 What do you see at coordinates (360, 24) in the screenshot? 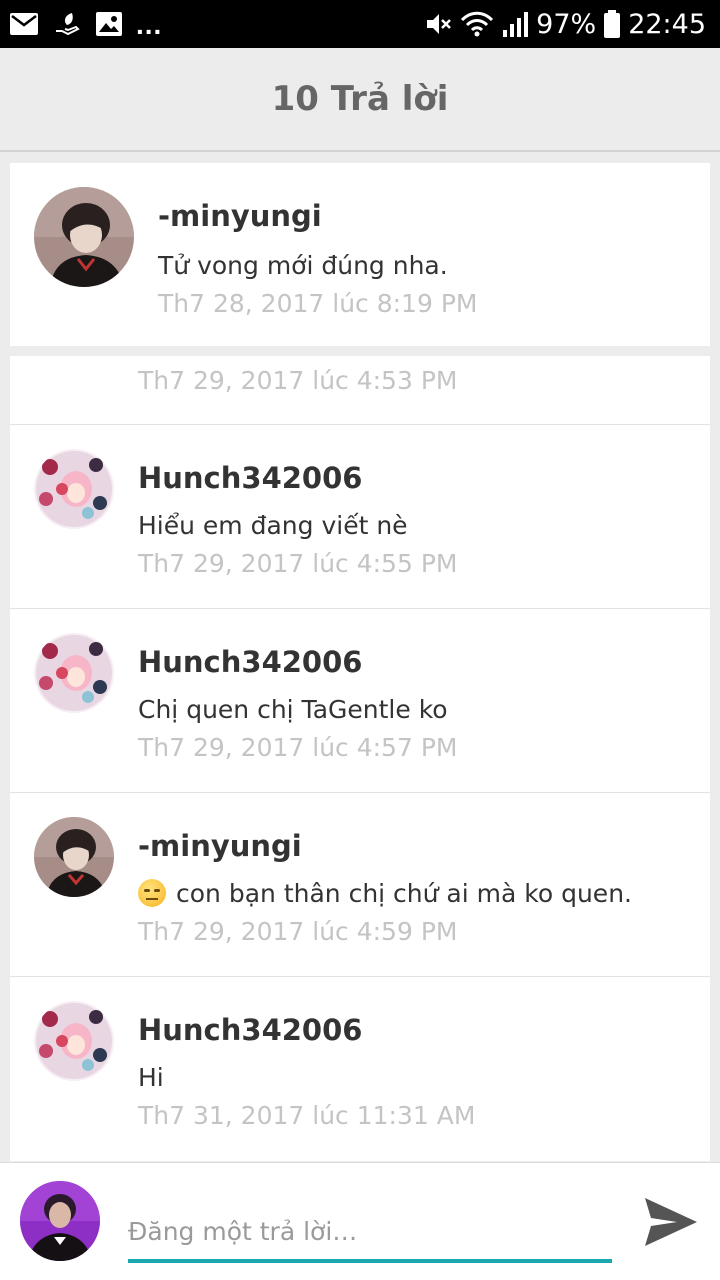
I see `status-bar: ... 97% 22:45` at bounding box center [360, 24].